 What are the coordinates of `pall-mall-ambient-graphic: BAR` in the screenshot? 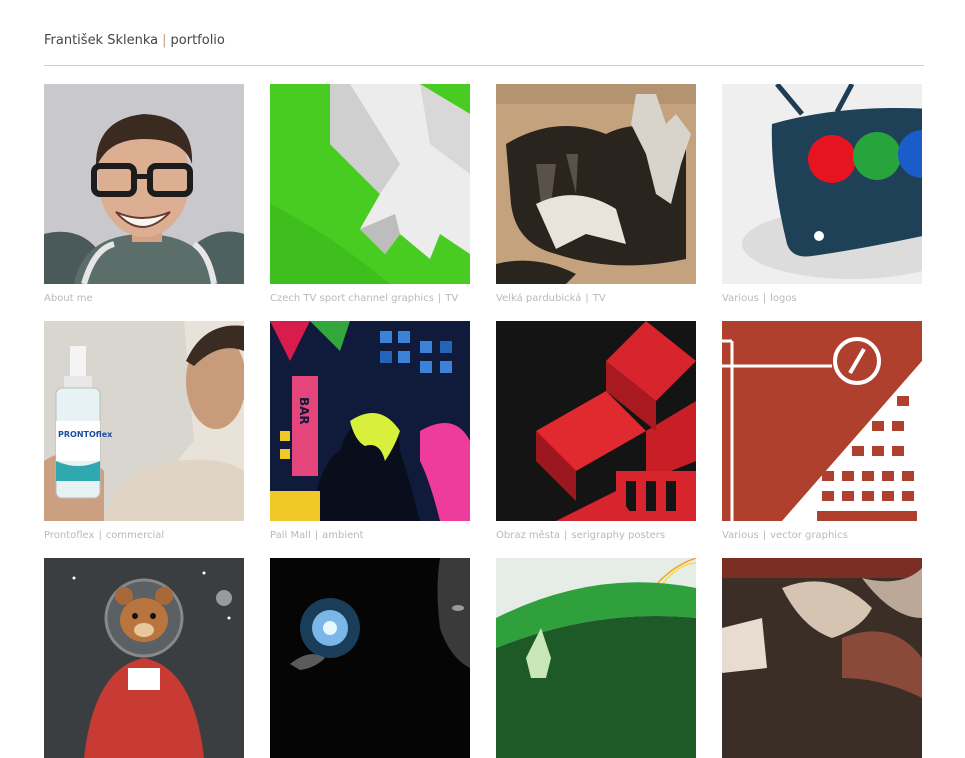 It's located at (370, 421).